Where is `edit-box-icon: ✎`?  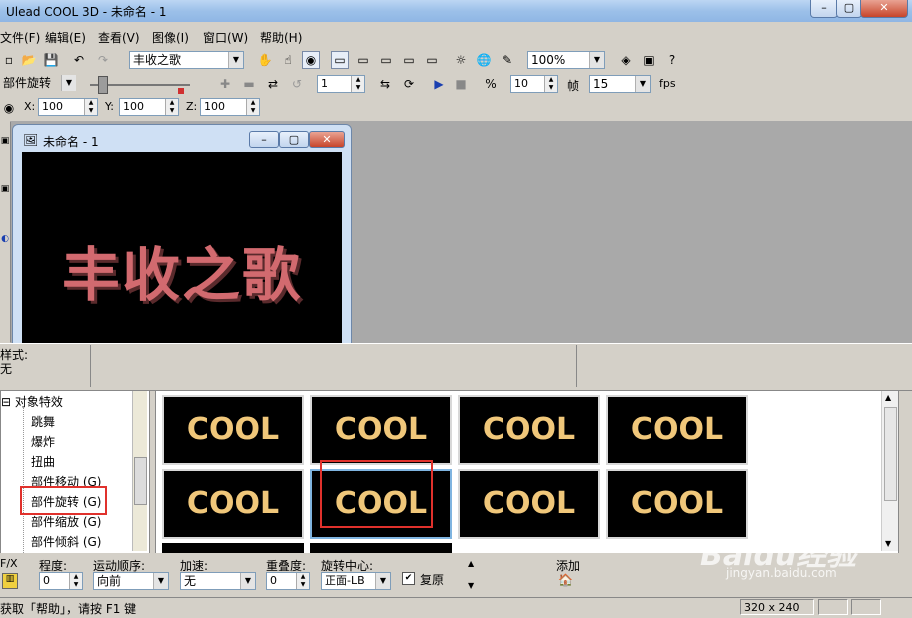 edit-box-icon: ✎ is located at coordinates (507, 60).